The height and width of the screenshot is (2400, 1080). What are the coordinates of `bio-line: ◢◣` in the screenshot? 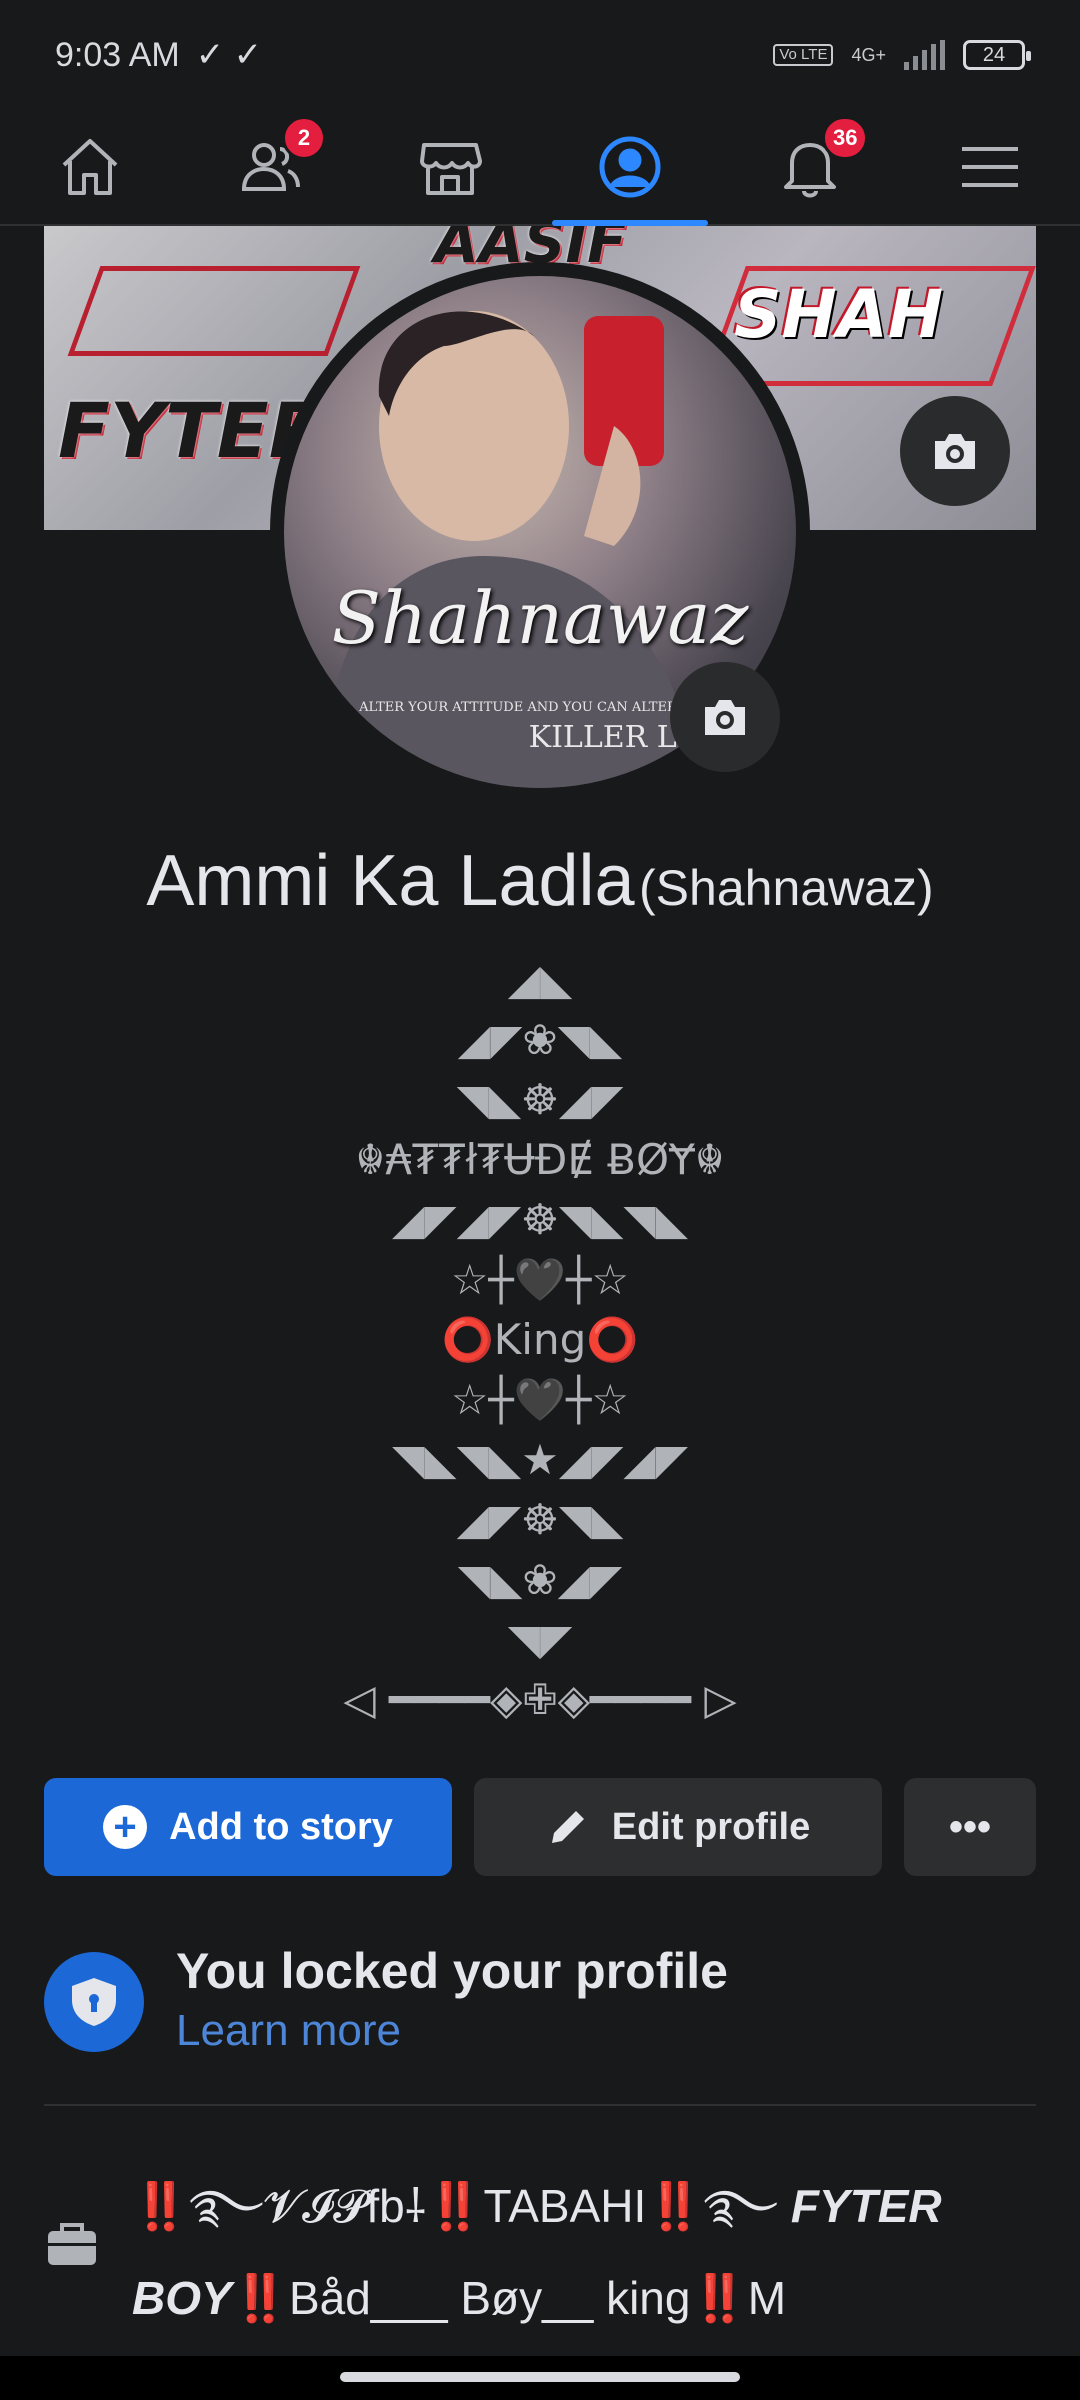 It's located at (540, 979).